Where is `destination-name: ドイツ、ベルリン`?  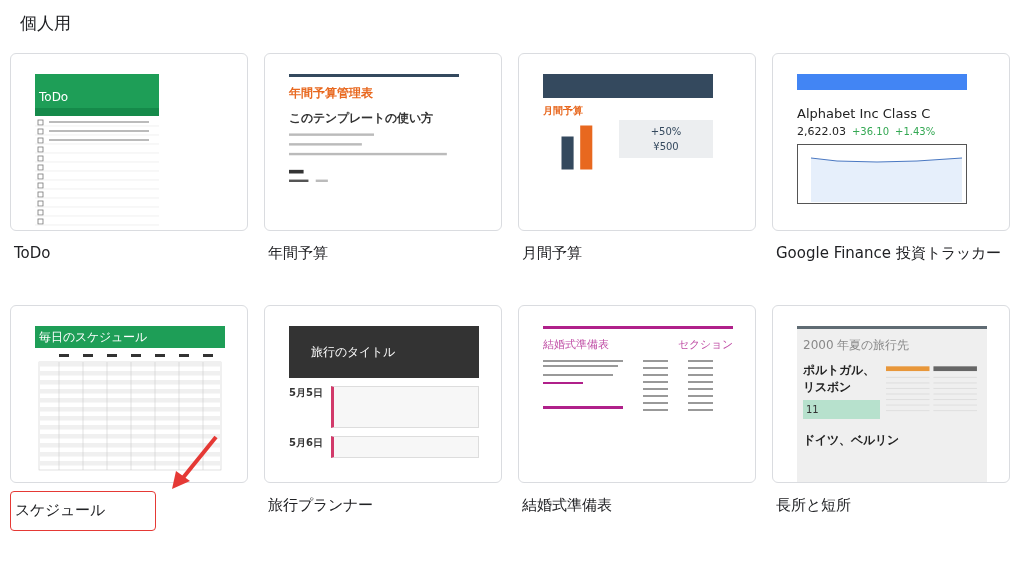 destination-name: ドイツ、ベルリン is located at coordinates (851, 440).